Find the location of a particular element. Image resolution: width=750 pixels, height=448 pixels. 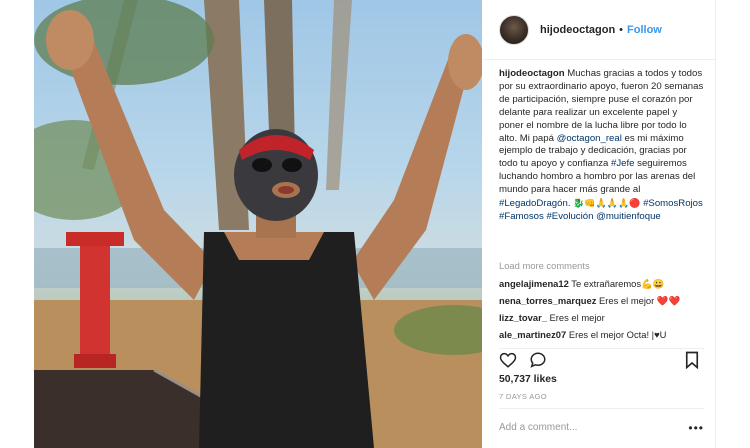

caption-hashtag-legado: #LegadoDragón. is located at coordinates (534, 203).